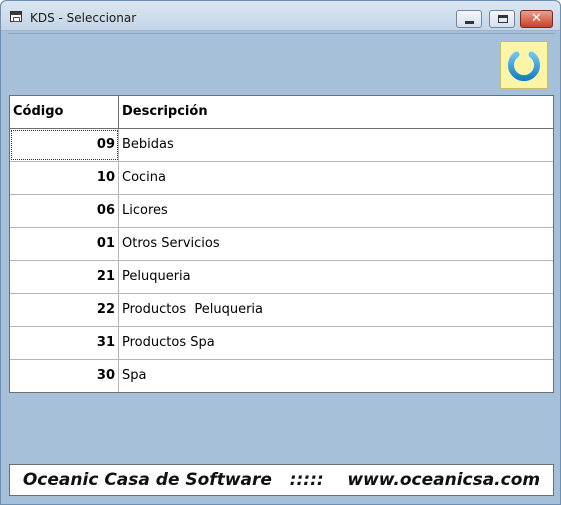  What do you see at coordinates (336, 211) in the screenshot?
I see `row-description: Licores` at bounding box center [336, 211].